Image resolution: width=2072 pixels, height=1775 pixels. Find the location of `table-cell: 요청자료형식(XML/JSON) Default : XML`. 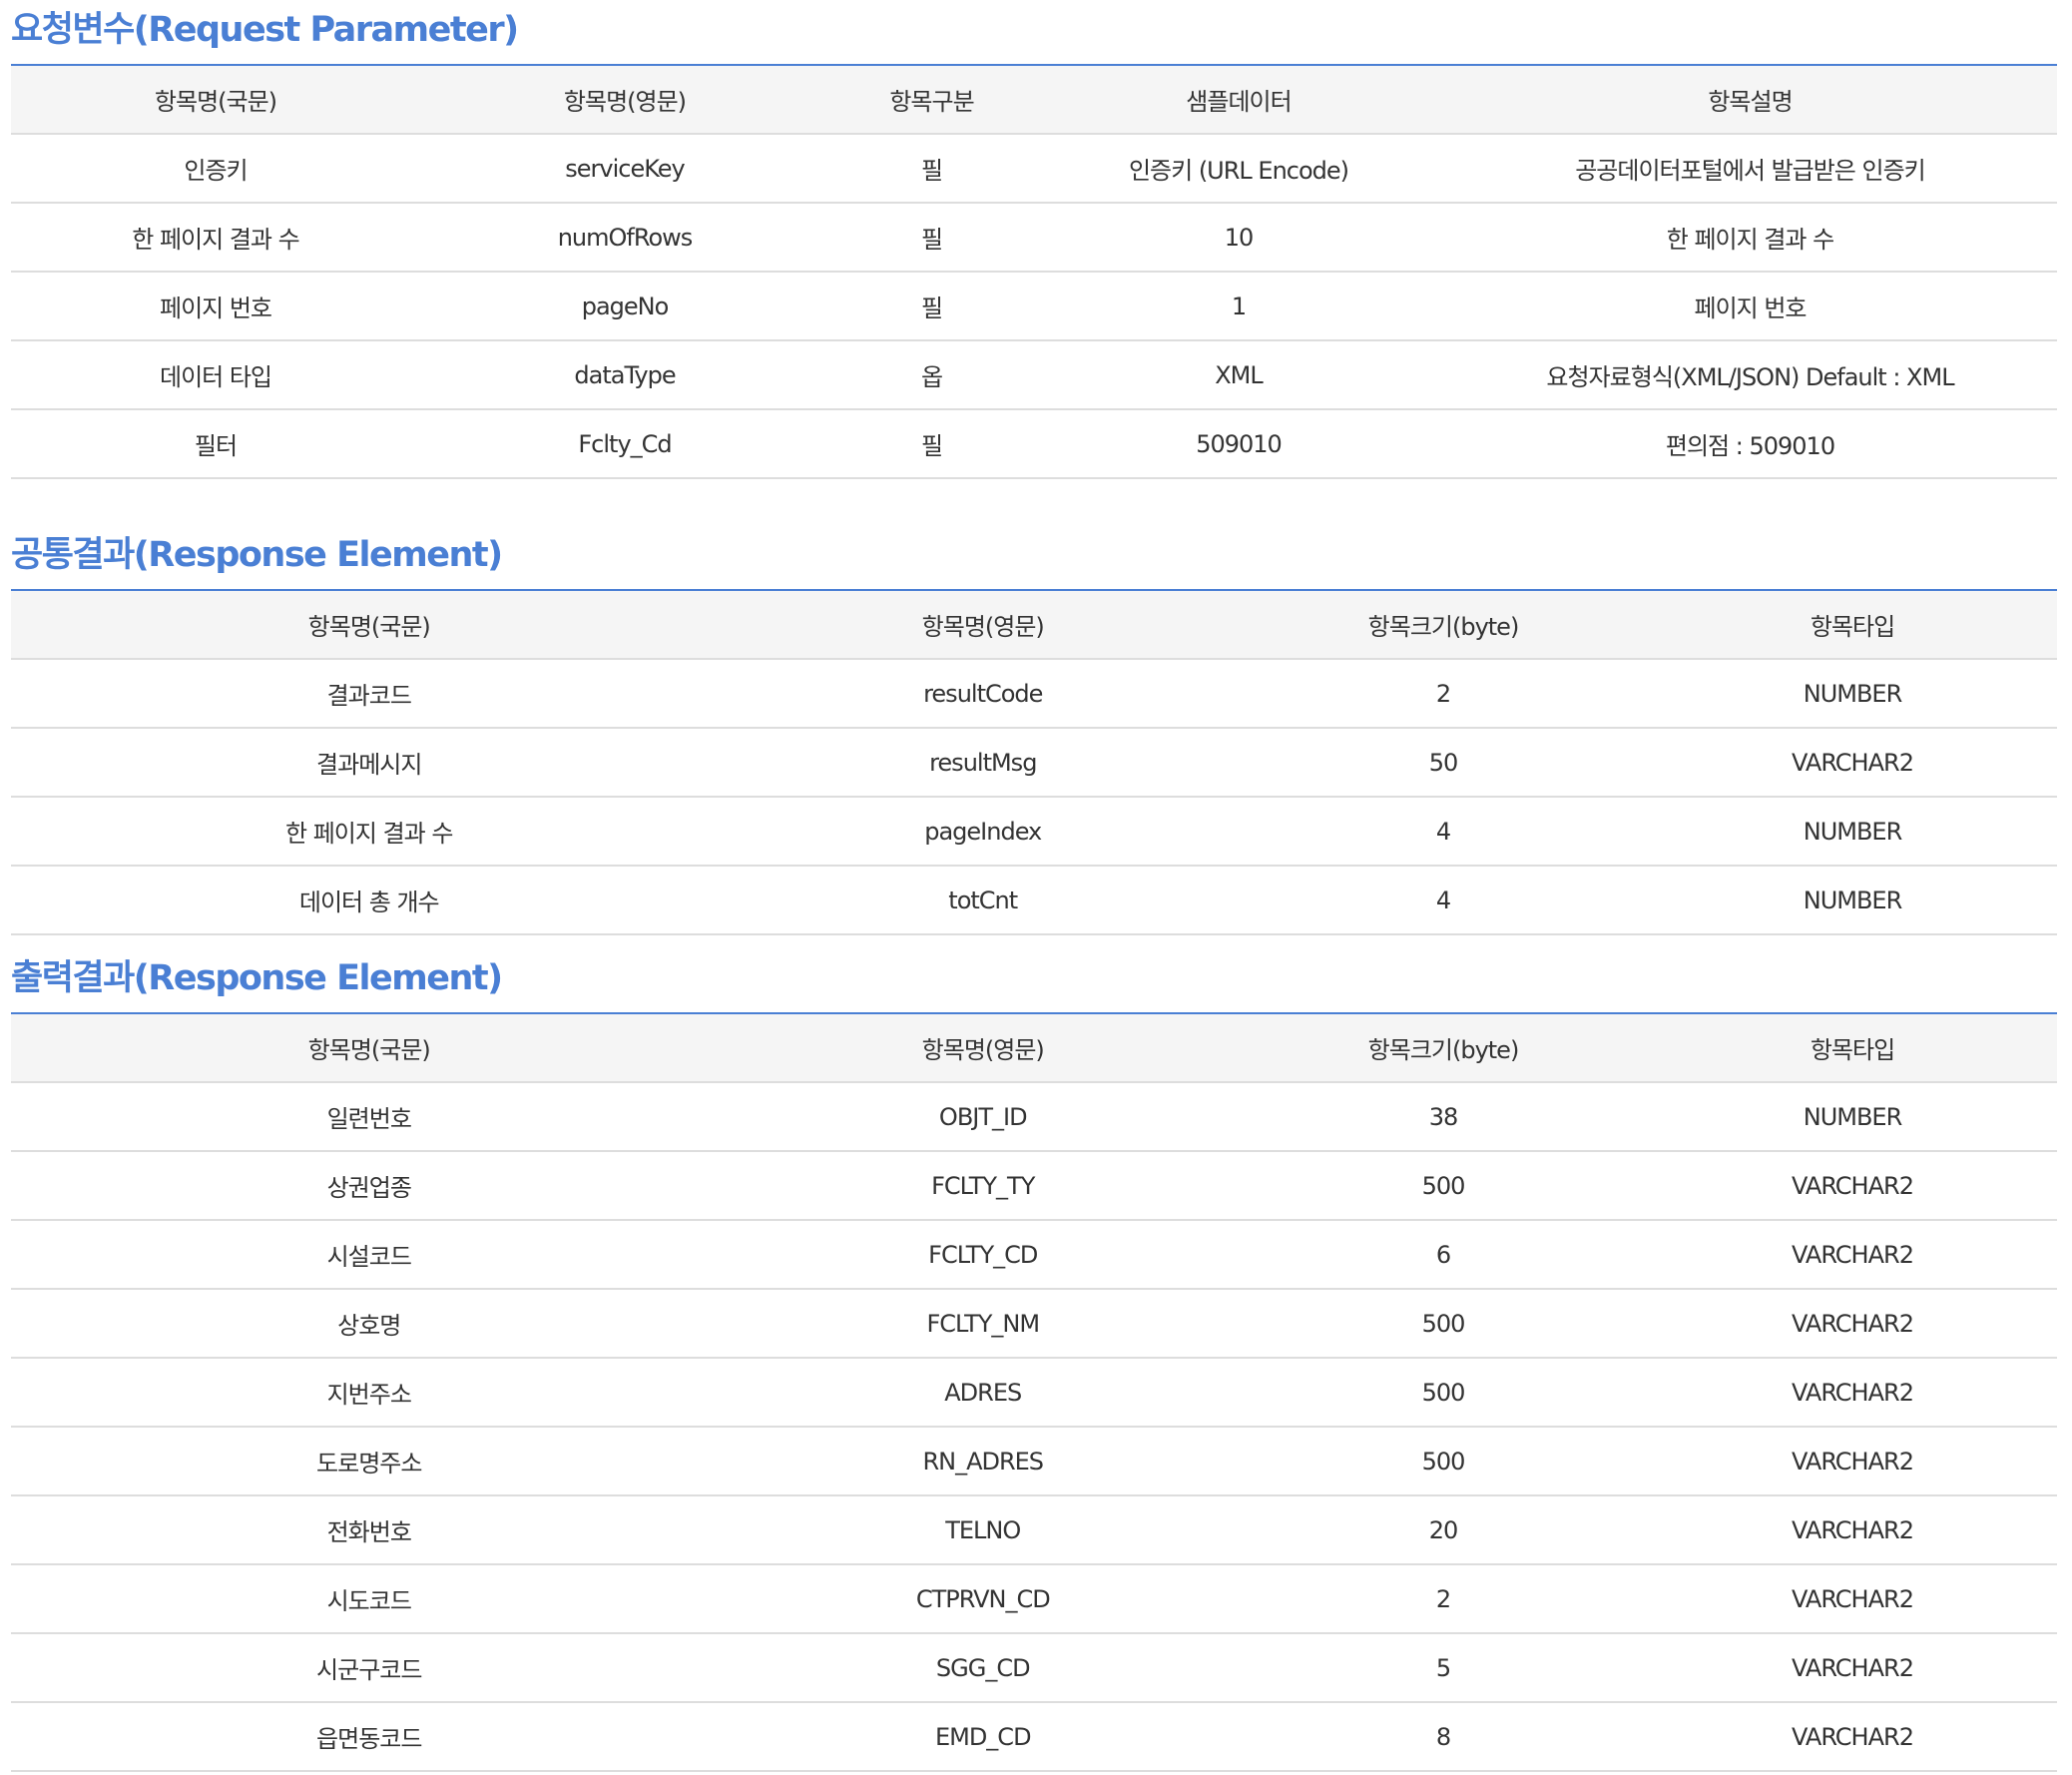

table-cell: 요청자료형식(XML/JSON) Default : XML is located at coordinates (1750, 375).